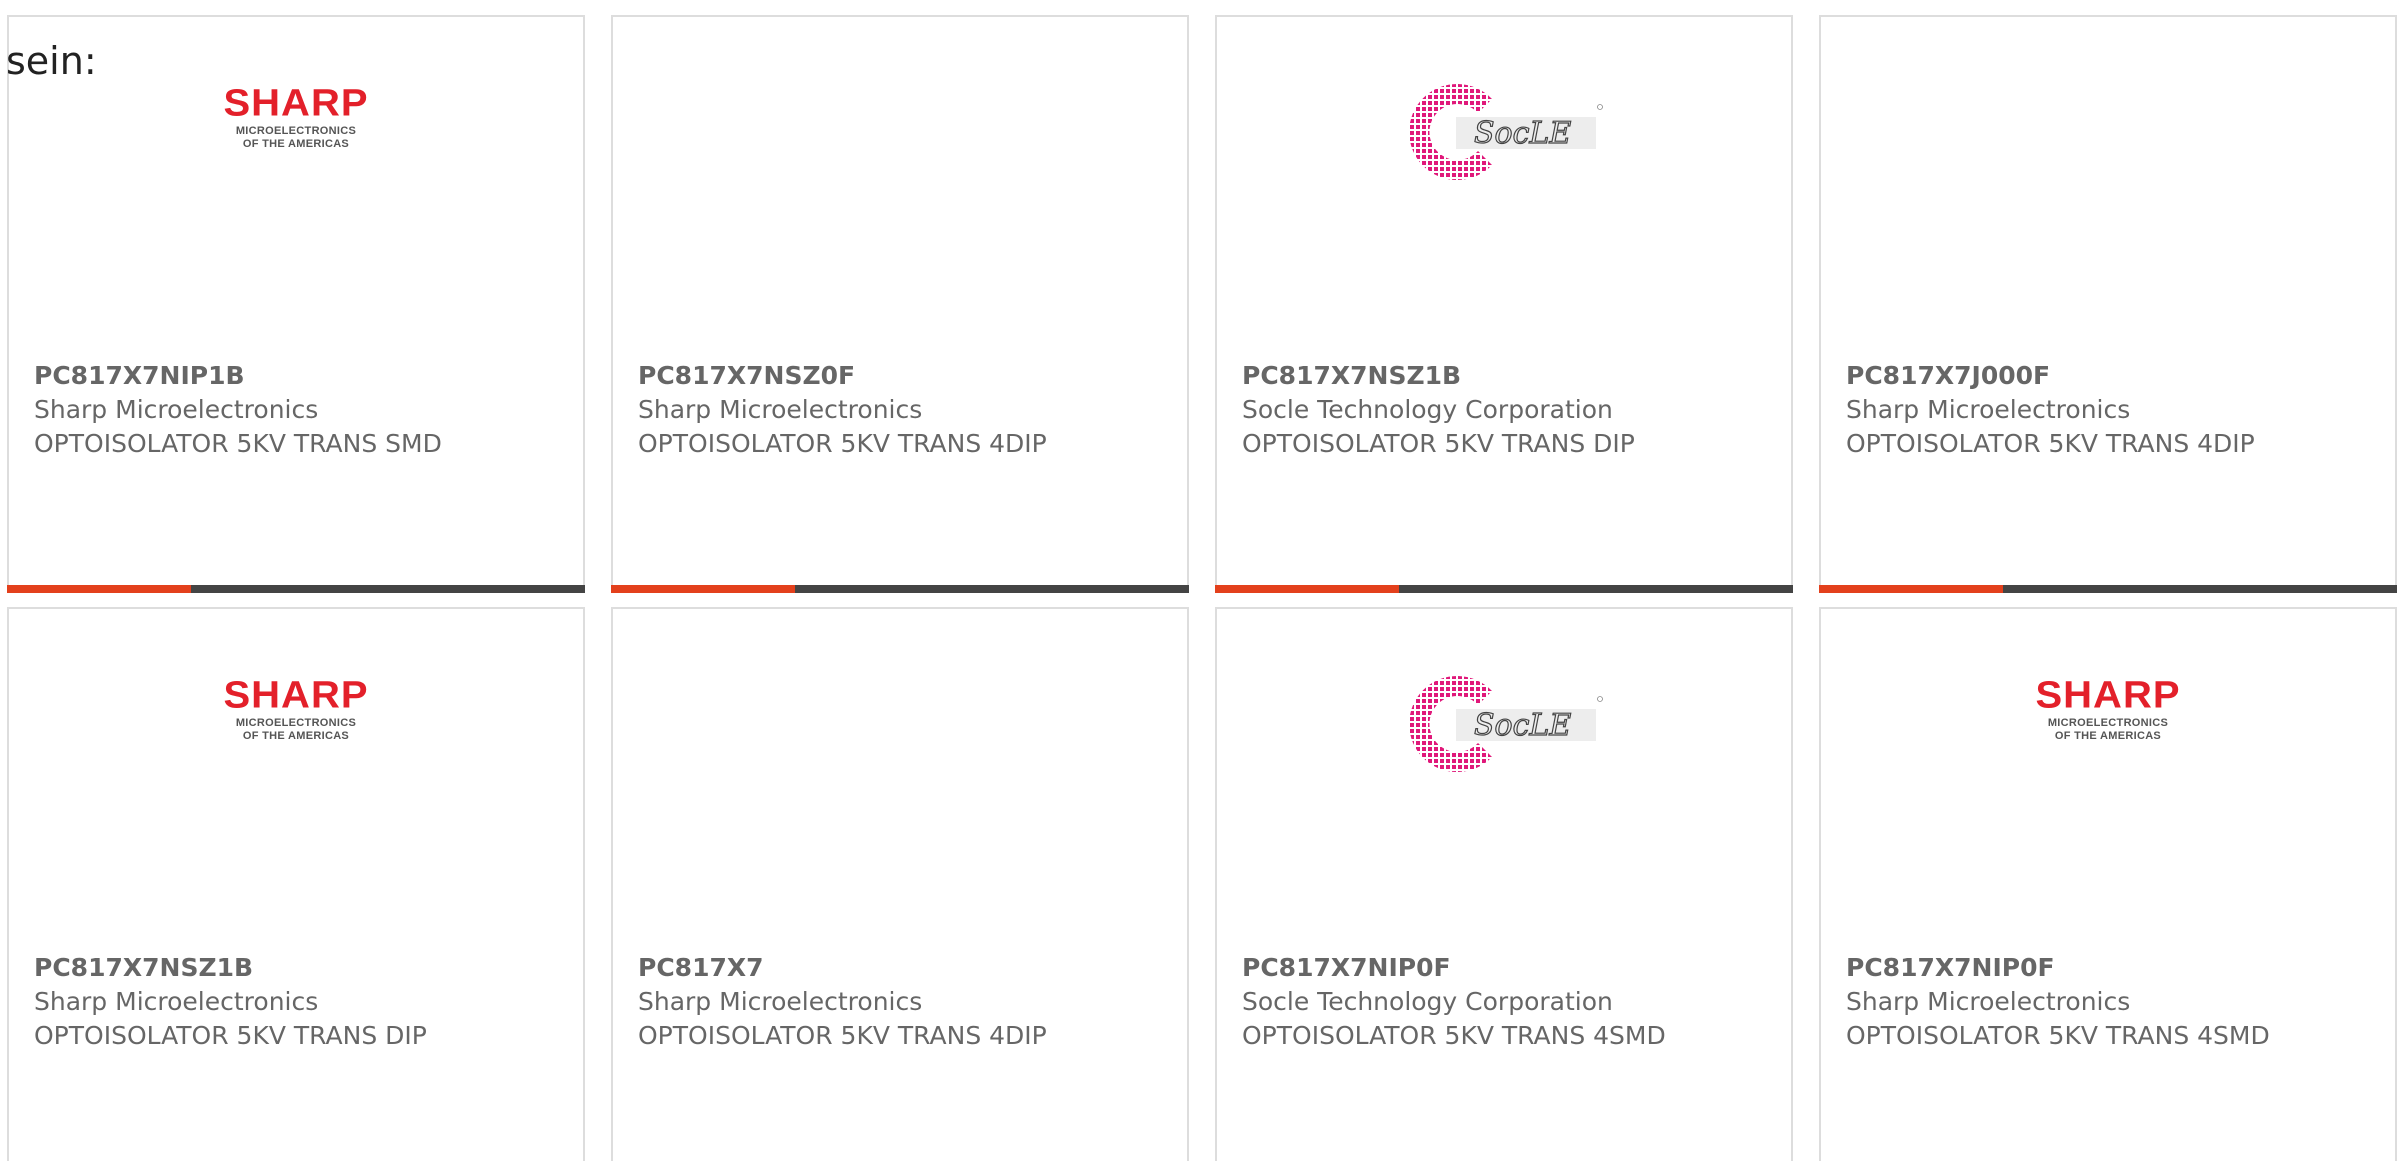  What do you see at coordinates (898, 968) in the screenshot?
I see `product-part-number: PC817X7` at bounding box center [898, 968].